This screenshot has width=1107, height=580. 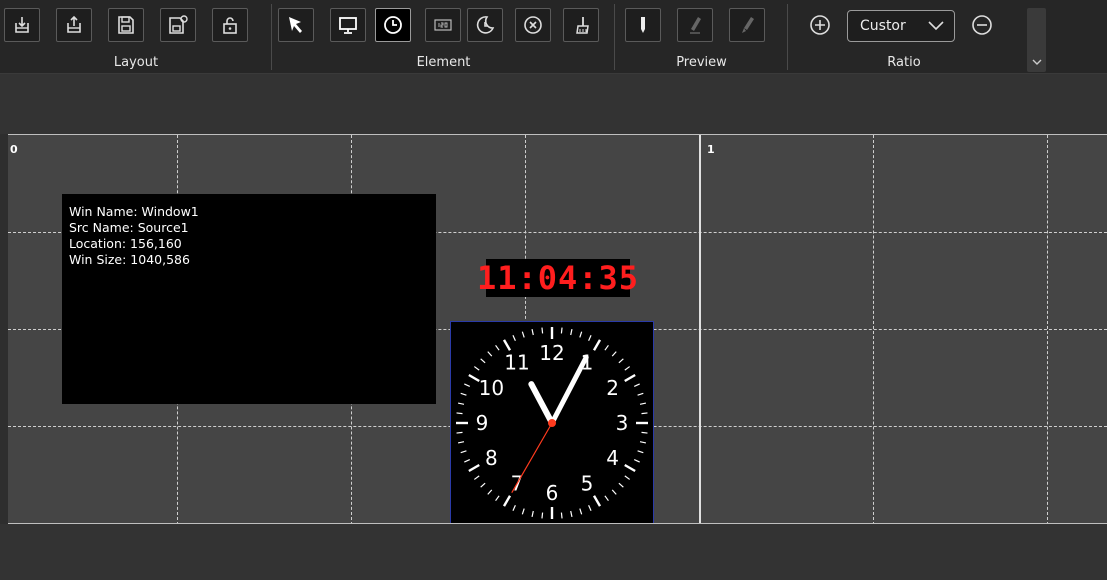 What do you see at coordinates (711, 149) in the screenshot?
I see `screen-label-1: 1` at bounding box center [711, 149].